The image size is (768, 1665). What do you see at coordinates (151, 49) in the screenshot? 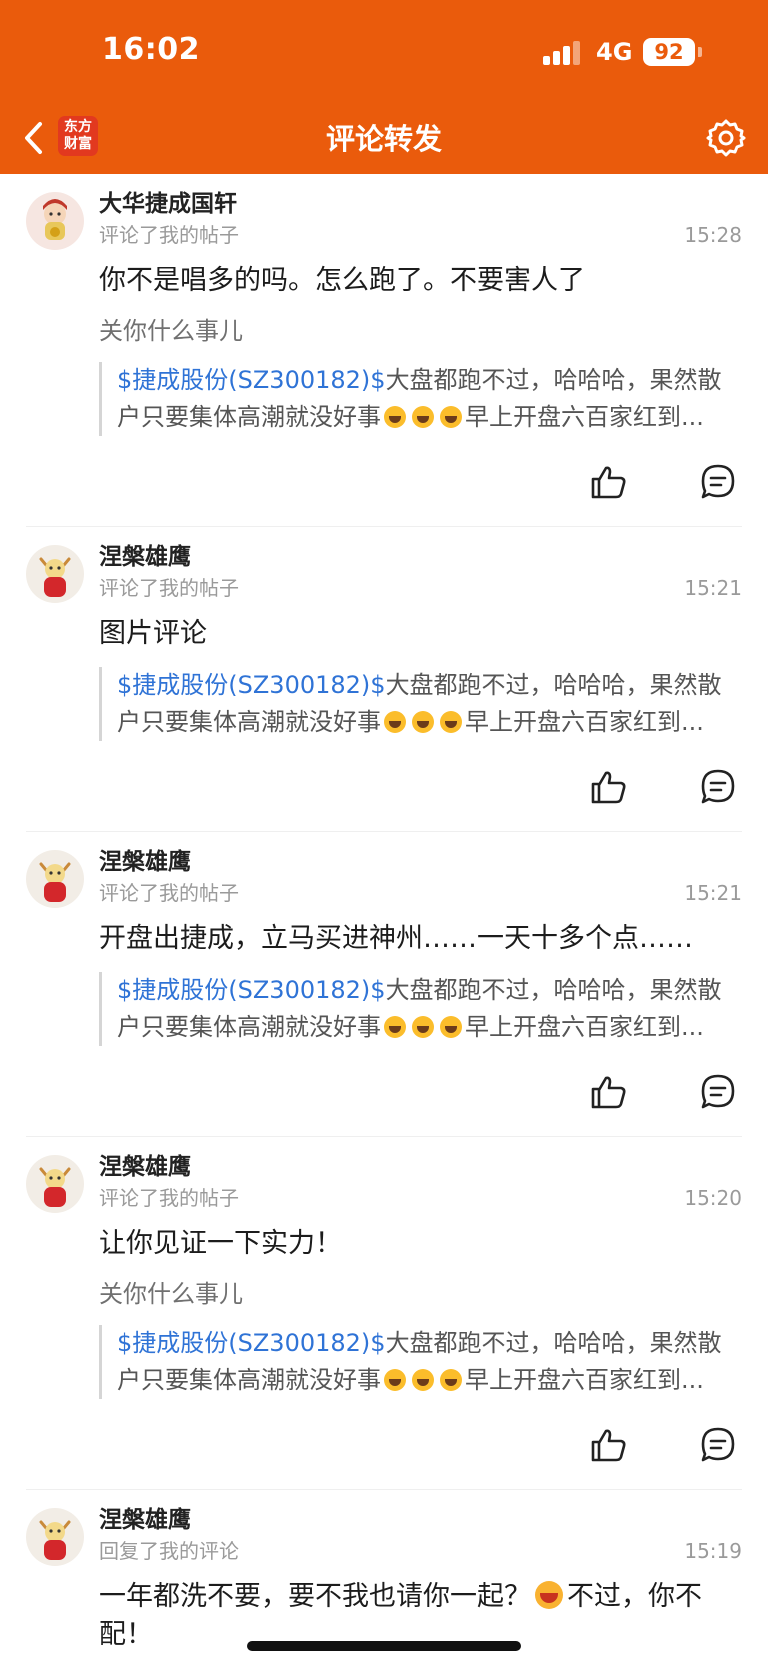
I see `status-time: 16:02` at bounding box center [151, 49].